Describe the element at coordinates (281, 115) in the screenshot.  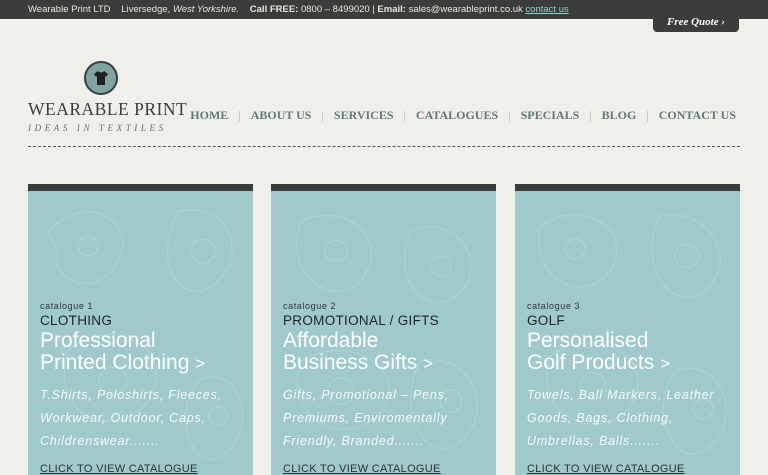
I see `nav-about-us: ABOUT US` at that location.